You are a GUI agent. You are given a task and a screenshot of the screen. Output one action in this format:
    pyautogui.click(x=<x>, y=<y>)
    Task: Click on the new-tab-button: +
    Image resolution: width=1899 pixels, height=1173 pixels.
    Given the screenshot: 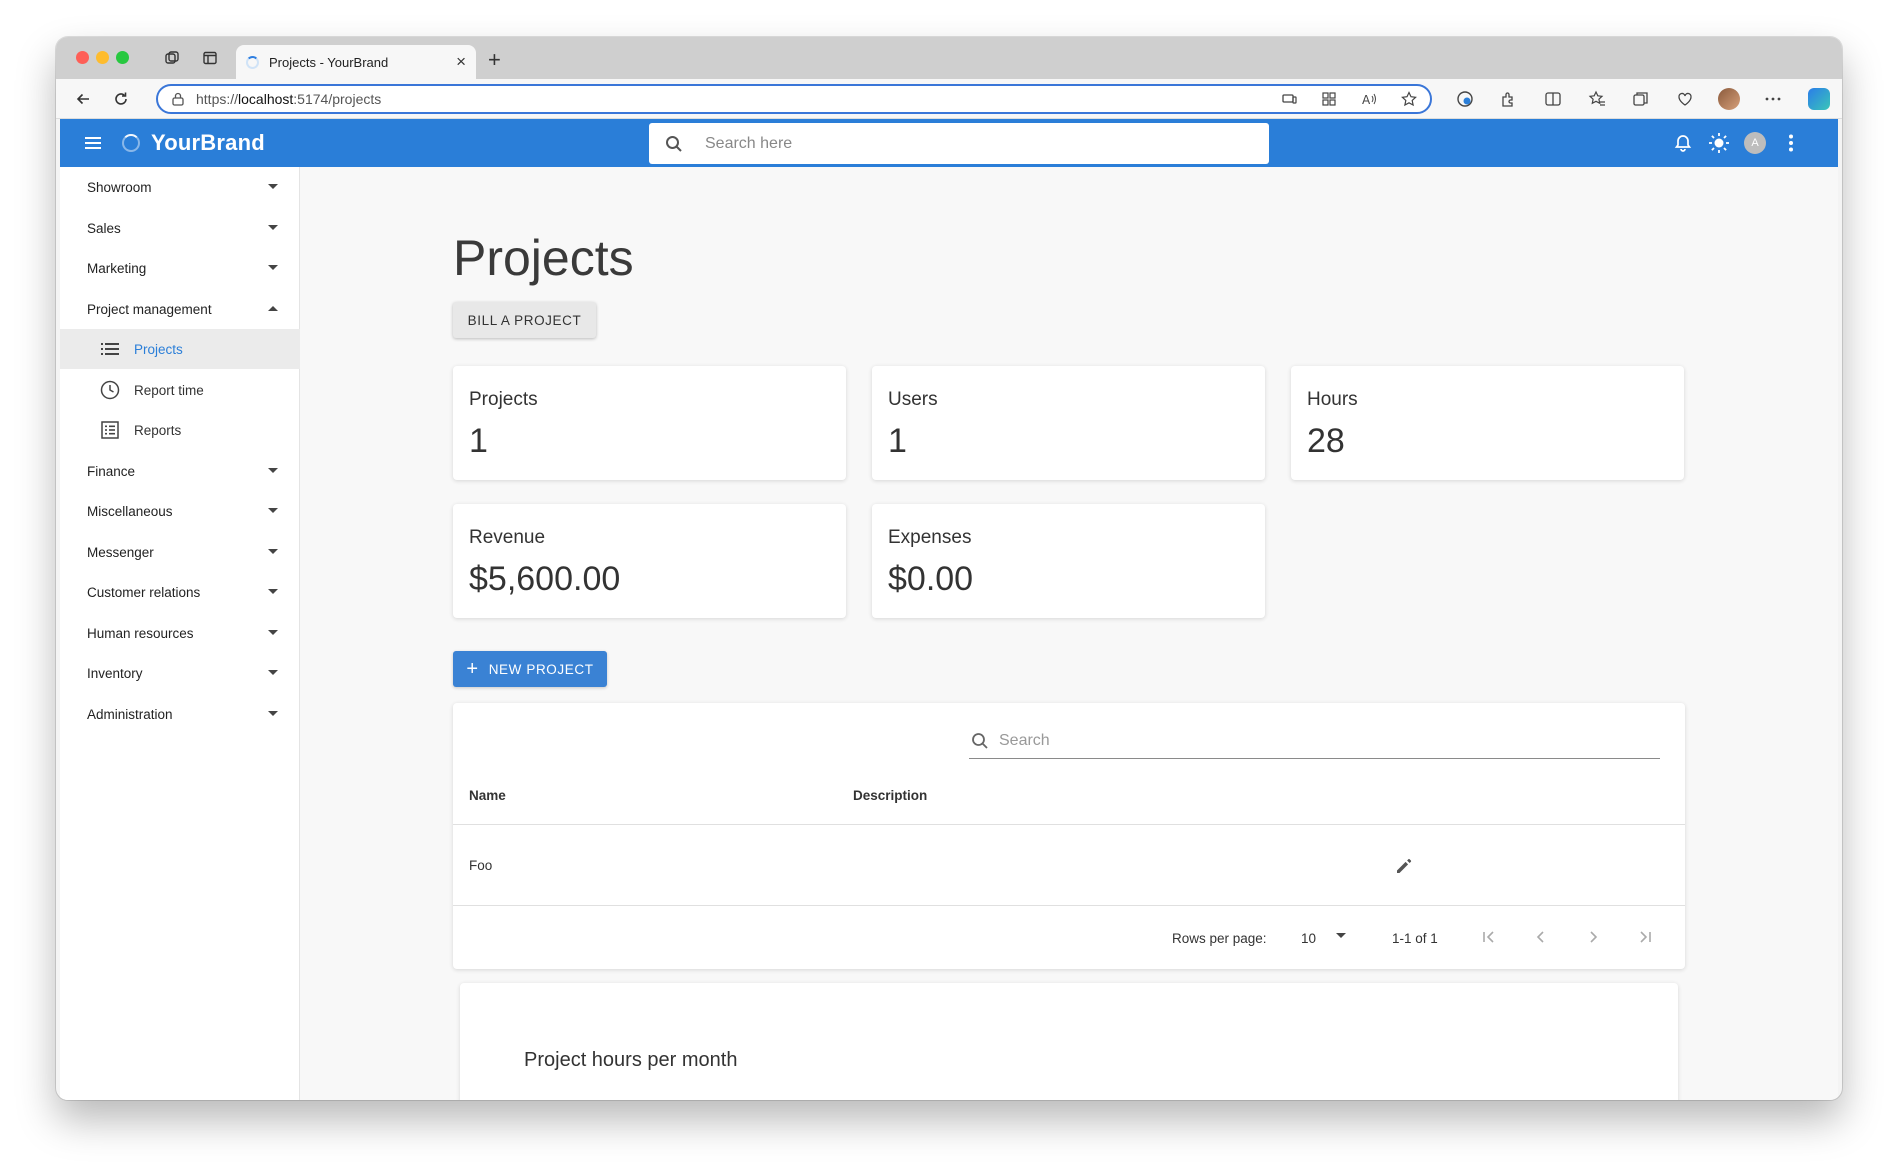 What is the action you would take?
    pyautogui.click(x=494, y=60)
    